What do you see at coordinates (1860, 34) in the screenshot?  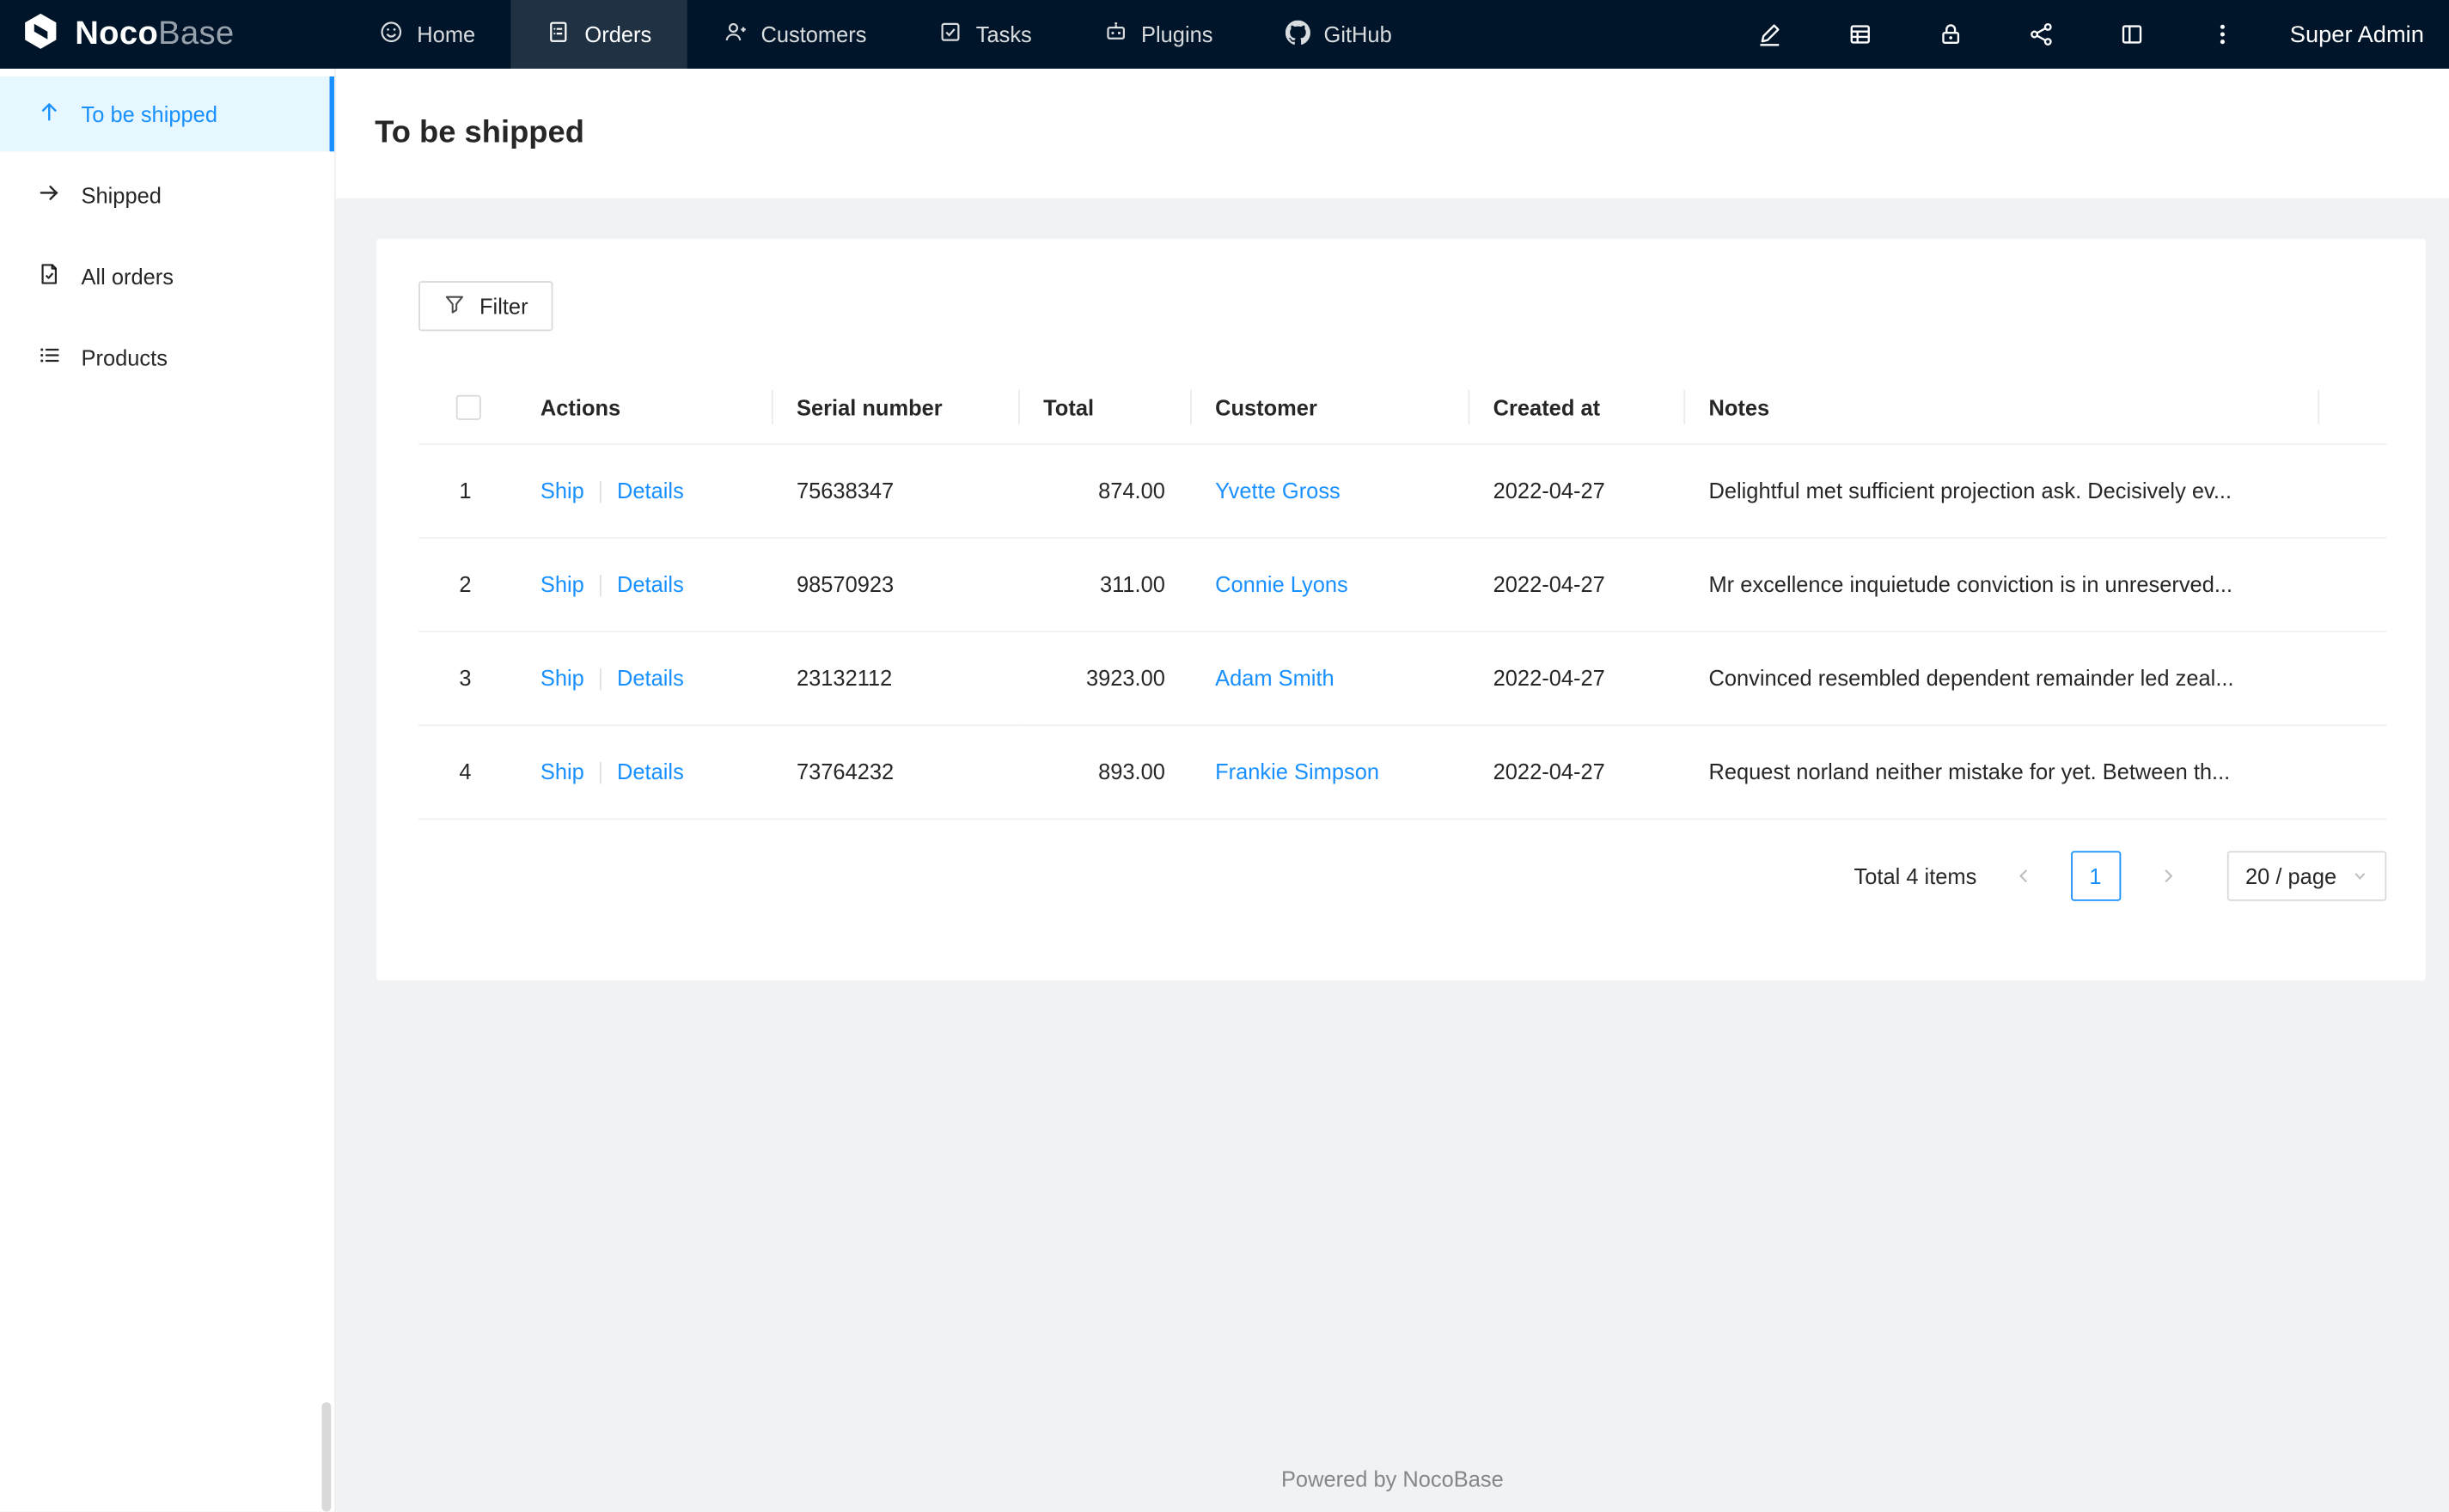 I see `database-icon` at bounding box center [1860, 34].